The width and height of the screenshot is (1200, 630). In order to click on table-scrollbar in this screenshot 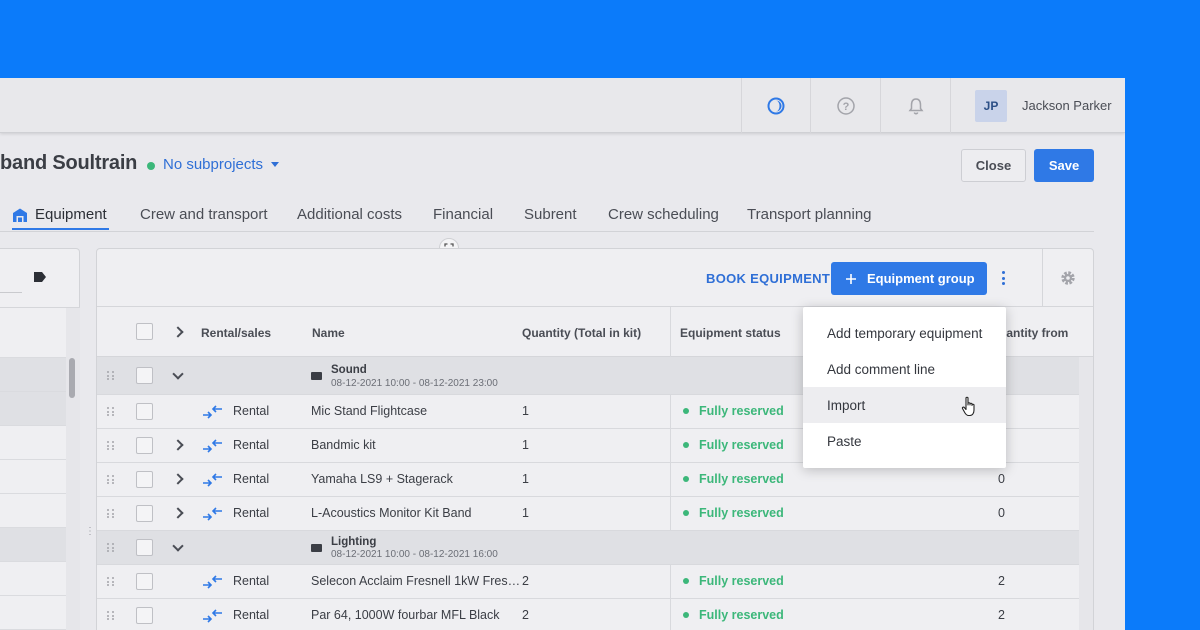, I will do `click(1086, 493)`.